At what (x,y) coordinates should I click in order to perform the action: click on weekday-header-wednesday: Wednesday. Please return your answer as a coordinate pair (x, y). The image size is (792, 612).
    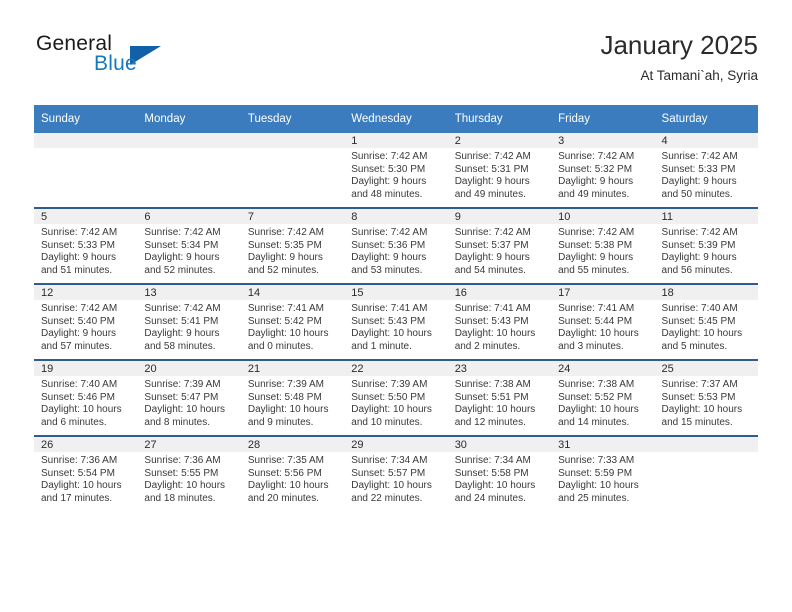
    Looking at the image, I should click on (396, 119).